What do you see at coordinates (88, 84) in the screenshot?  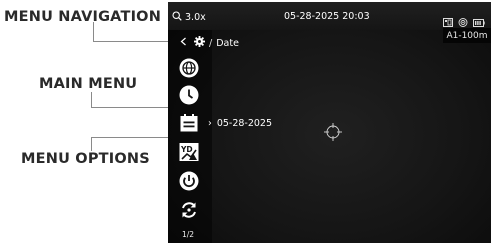 I see `callout-main-menu: MAIN MENU` at bounding box center [88, 84].